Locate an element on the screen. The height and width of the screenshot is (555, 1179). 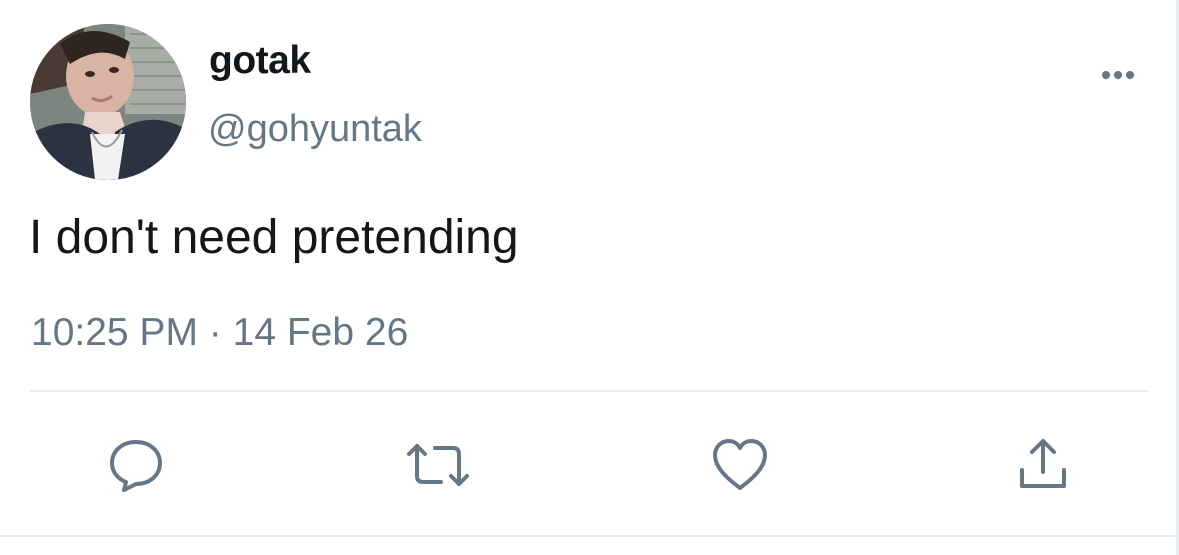
timestamp: 10:25 PM · 14 Feb 26 is located at coordinates (219, 333).